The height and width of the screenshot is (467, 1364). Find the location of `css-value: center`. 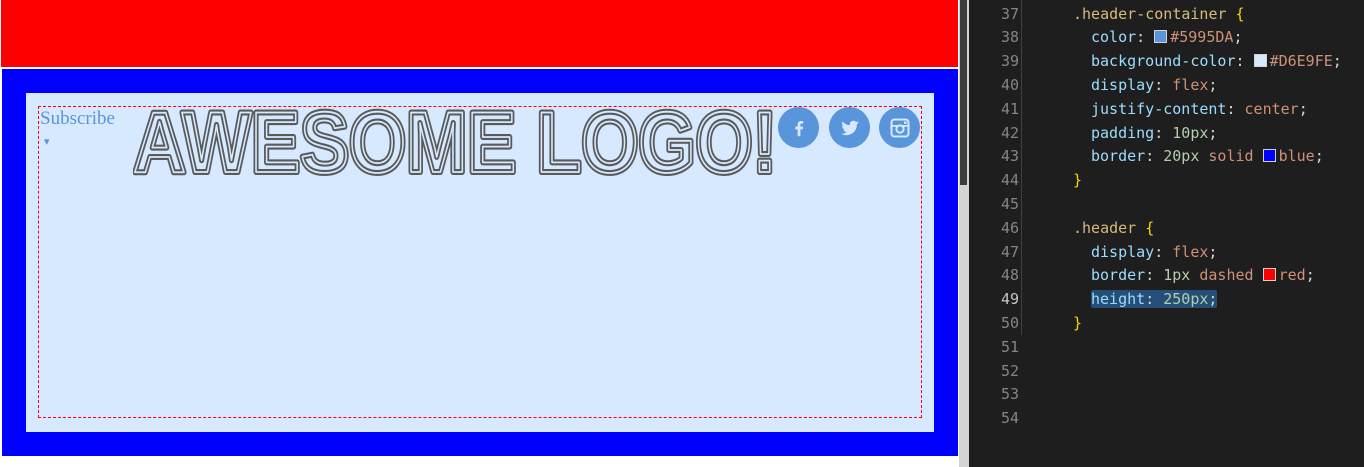

css-value: center is located at coordinates (1271, 108).